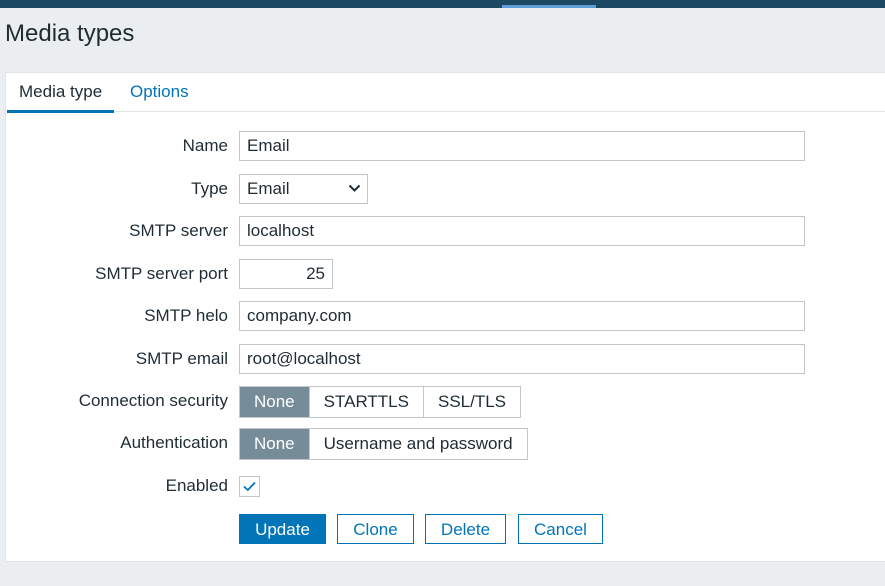 This screenshot has width=885, height=586. I want to click on type-select: Email, so click(303, 189).